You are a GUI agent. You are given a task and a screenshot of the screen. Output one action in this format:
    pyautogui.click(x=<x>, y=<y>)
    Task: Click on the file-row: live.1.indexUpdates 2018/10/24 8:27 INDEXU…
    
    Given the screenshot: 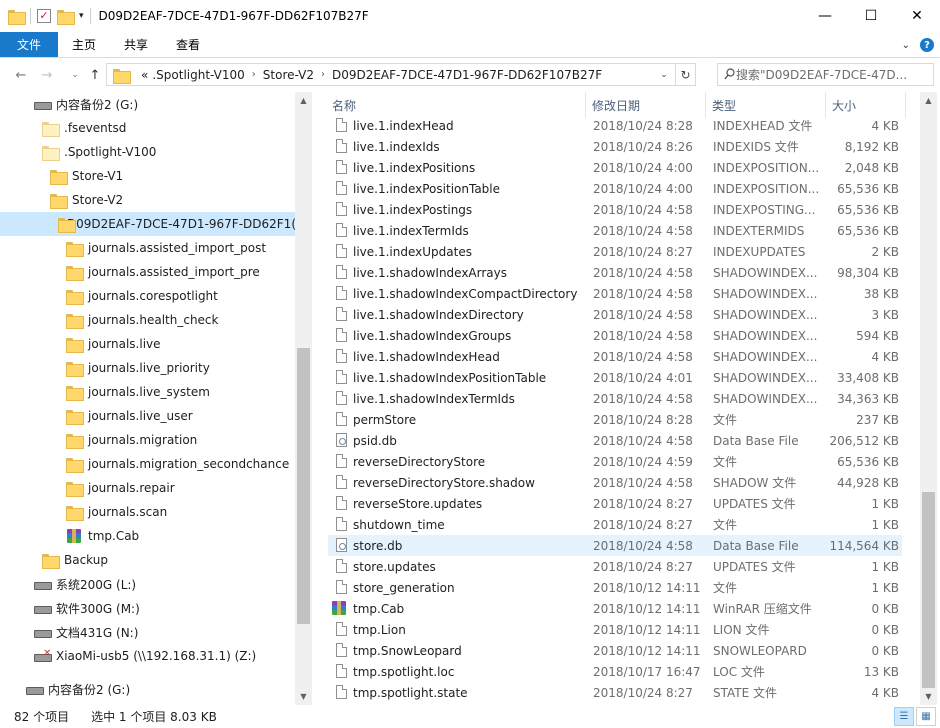 What is the action you would take?
    pyautogui.click(x=615, y=251)
    